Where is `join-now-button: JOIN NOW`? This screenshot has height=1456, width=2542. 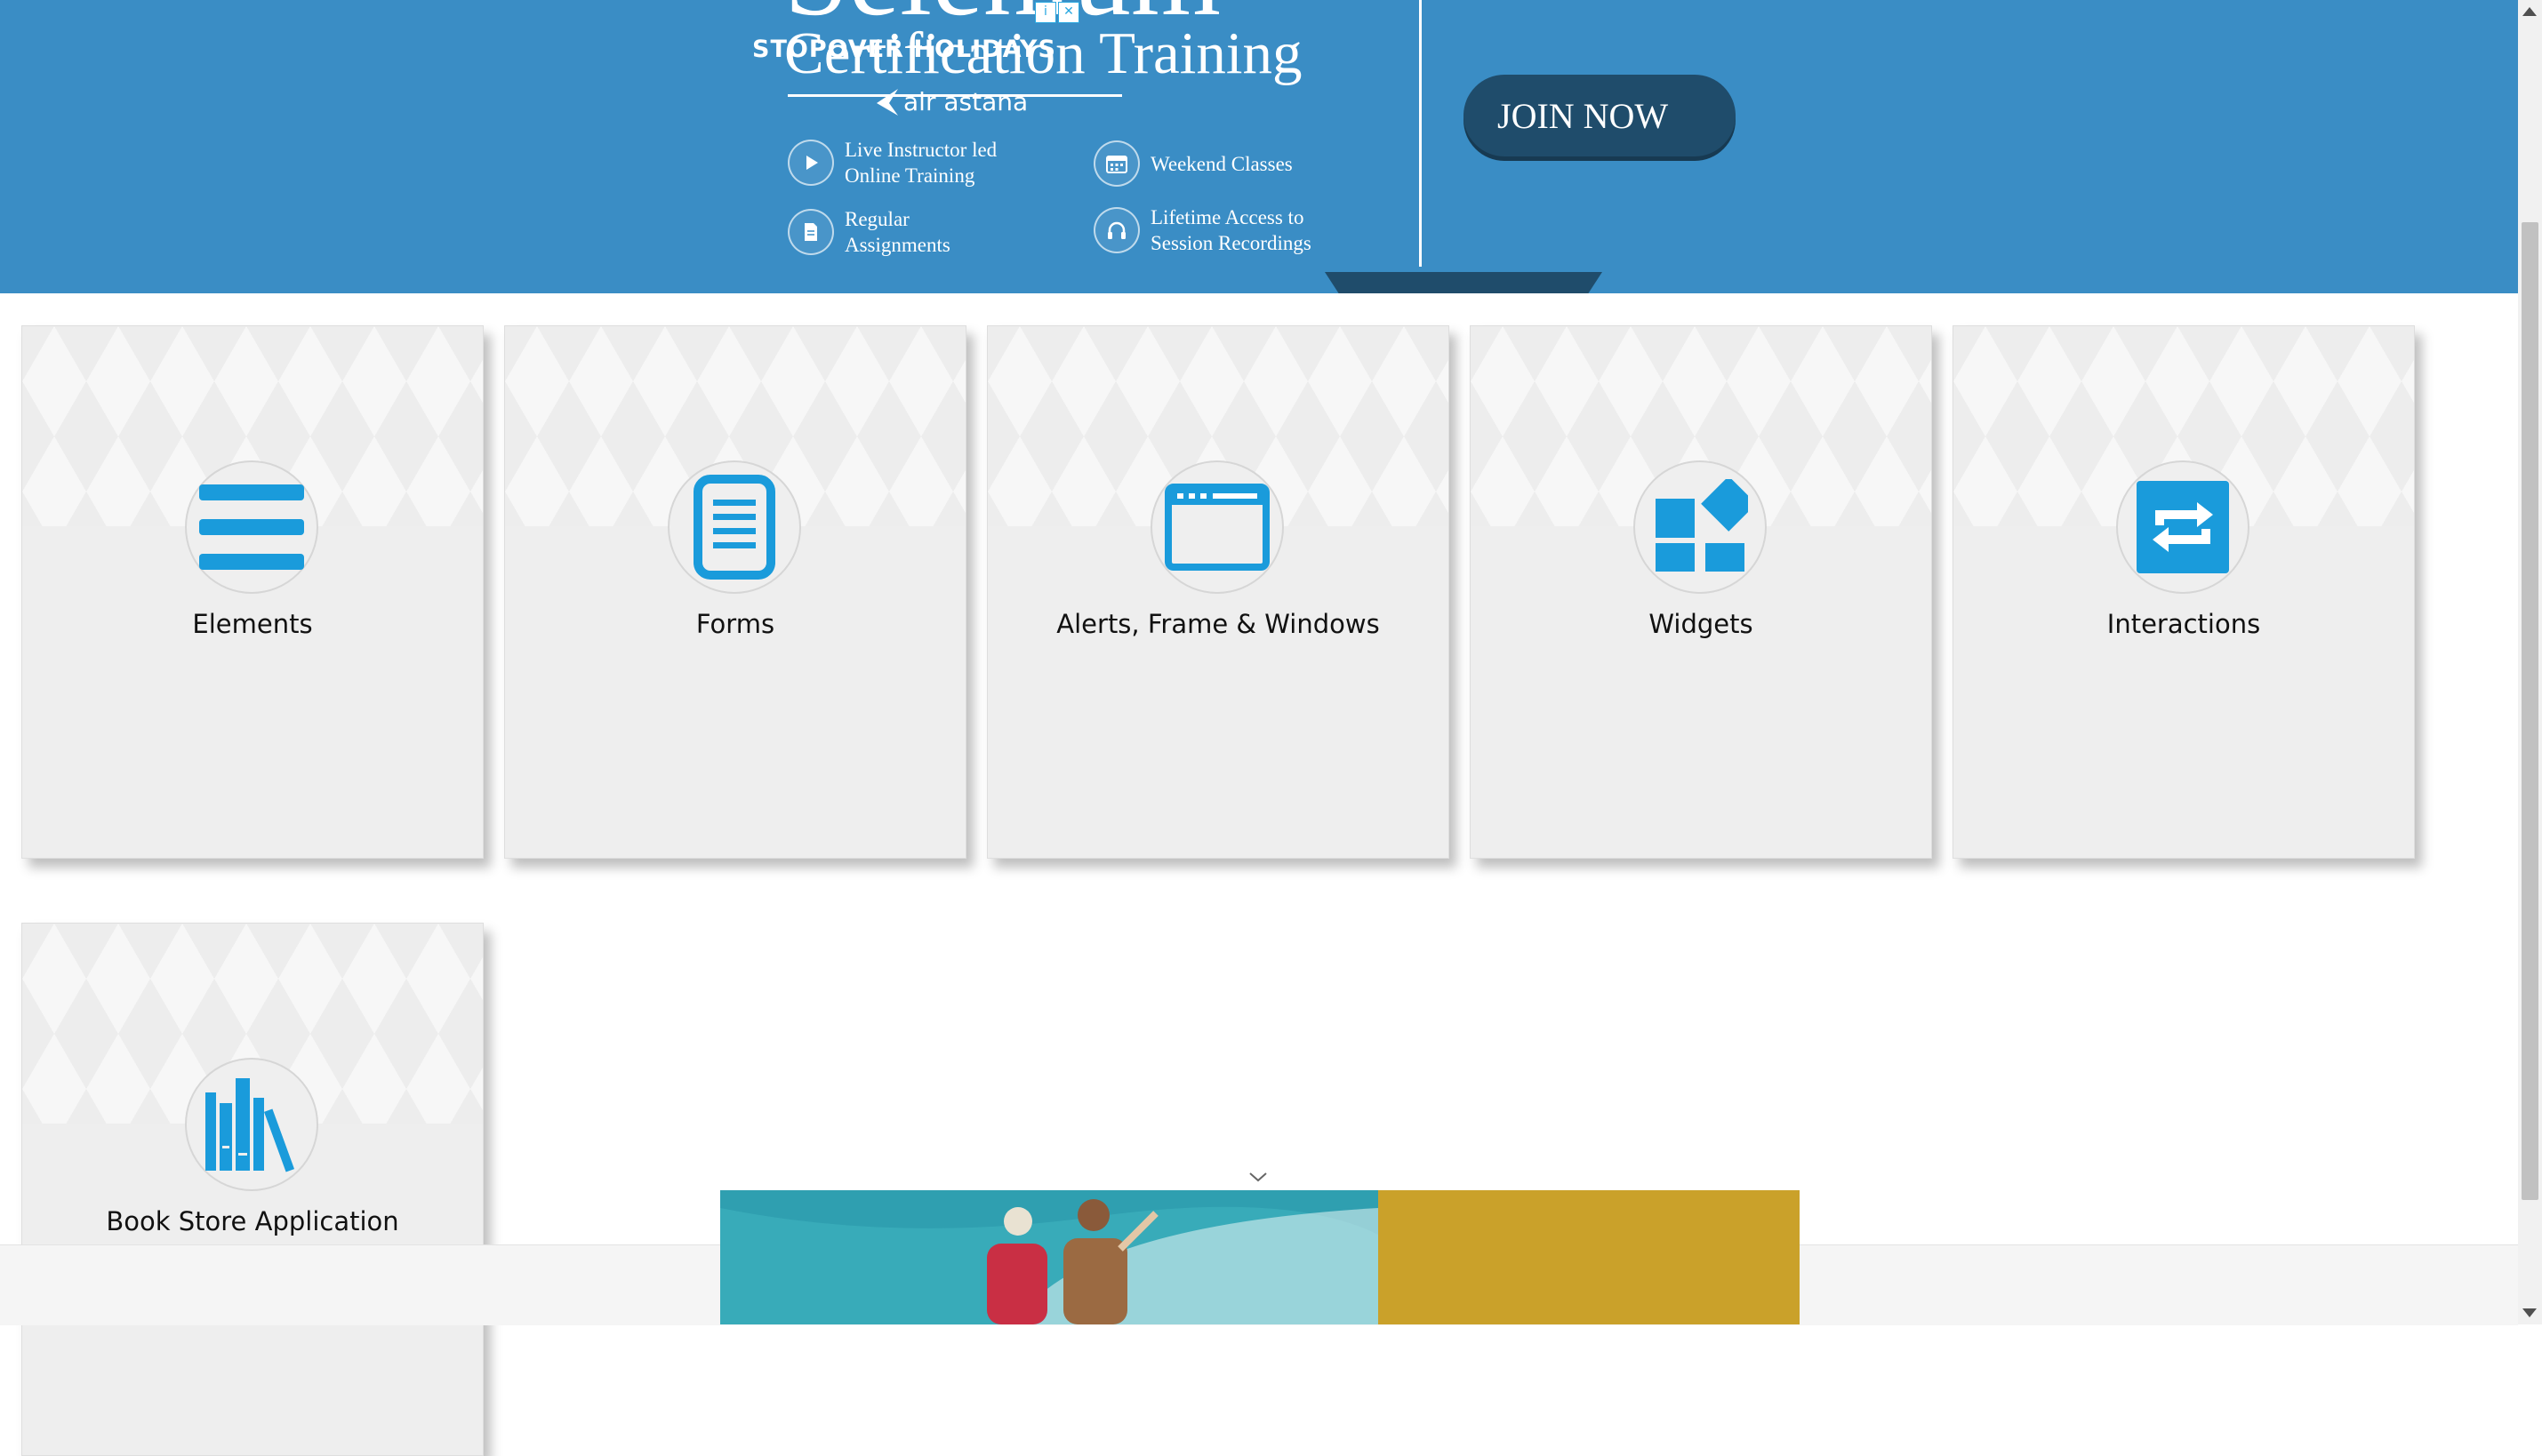
join-now-button: JOIN NOW is located at coordinates (1599, 115).